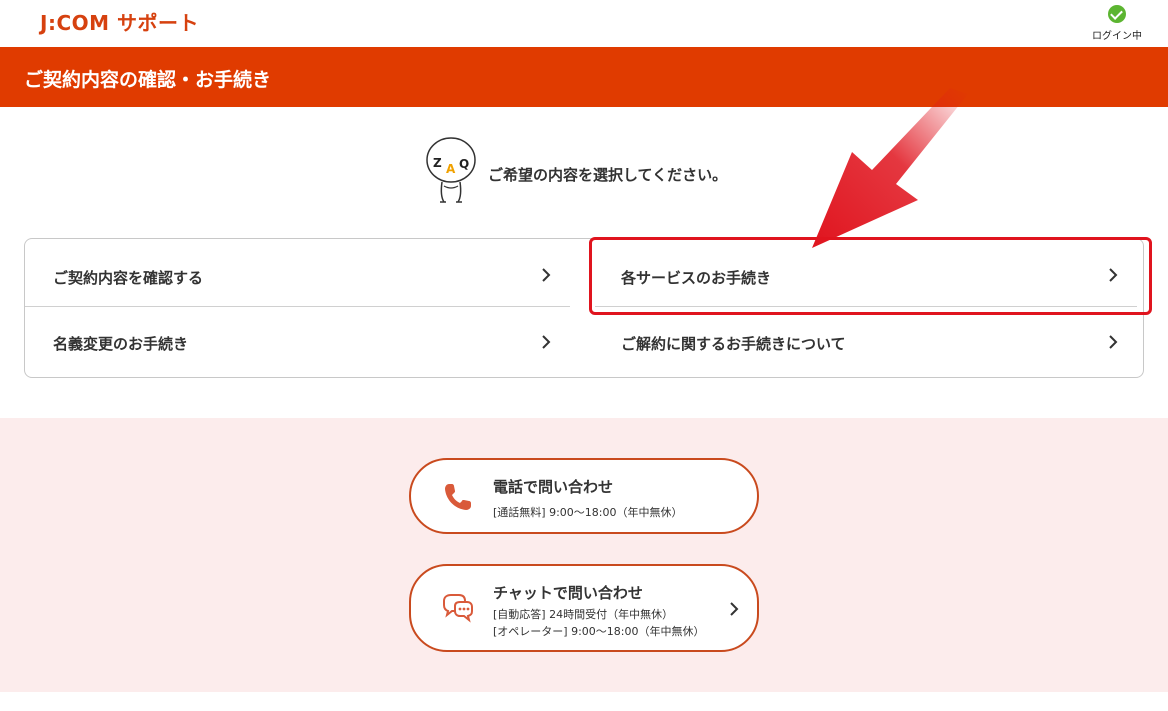 The width and height of the screenshot is (1168, 711). Describe the element at coordinates (553, 487) in the screenshot. I see `phone-inquiry-title: 電話で問い合わせ` at that location.